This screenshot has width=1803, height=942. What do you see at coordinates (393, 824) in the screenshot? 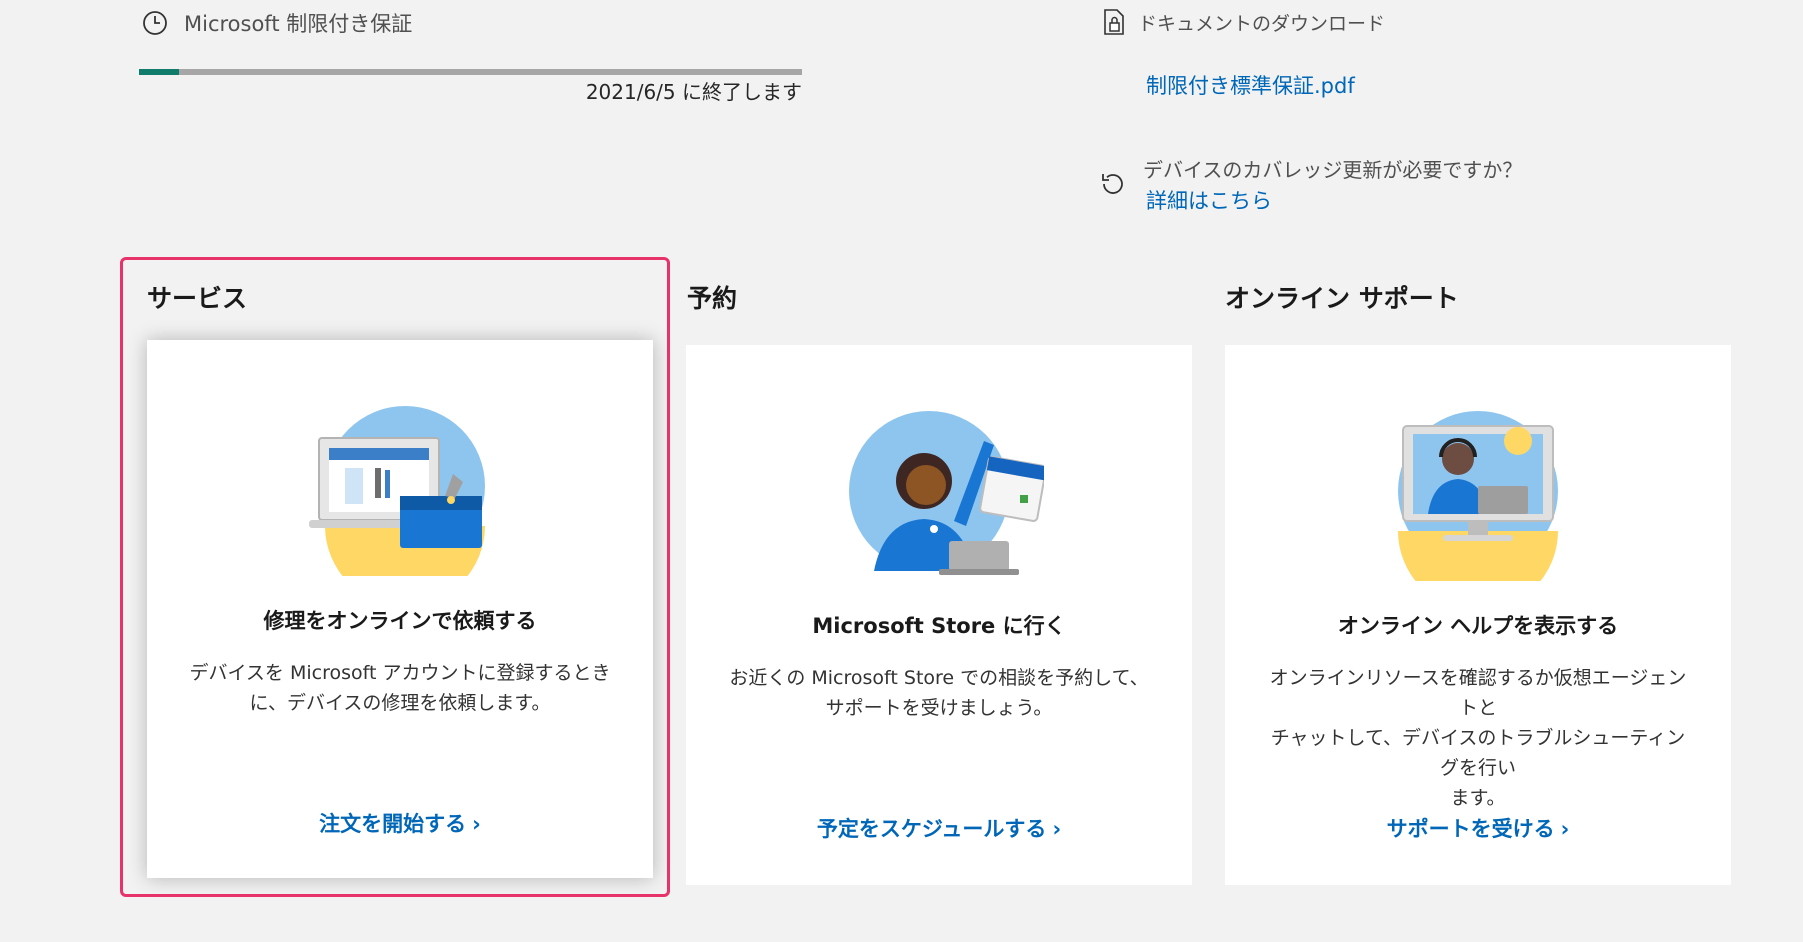
I see `start-order-label: 注文を開始する` at bounding box center [393, 824].